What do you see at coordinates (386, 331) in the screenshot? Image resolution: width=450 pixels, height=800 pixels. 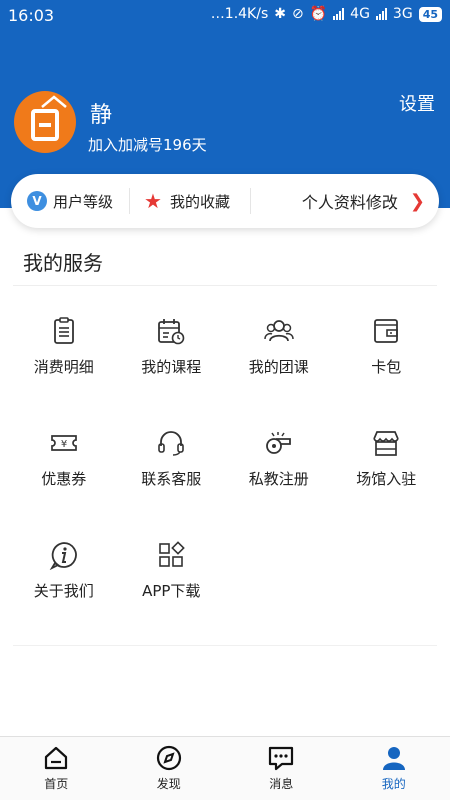 I see `wallet-icon` at bounding box center [386, 331].